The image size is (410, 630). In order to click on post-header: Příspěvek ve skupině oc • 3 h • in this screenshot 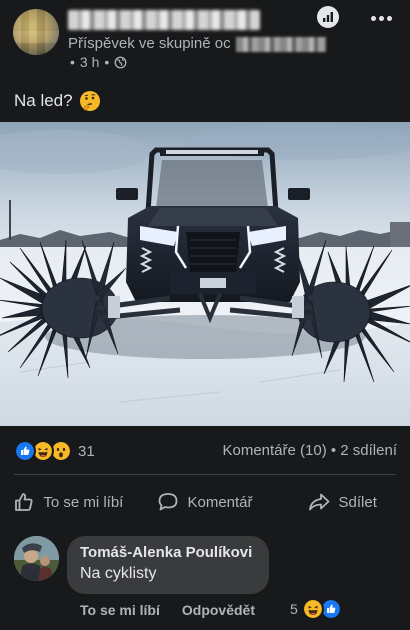, I will do `click(205, 40)`.